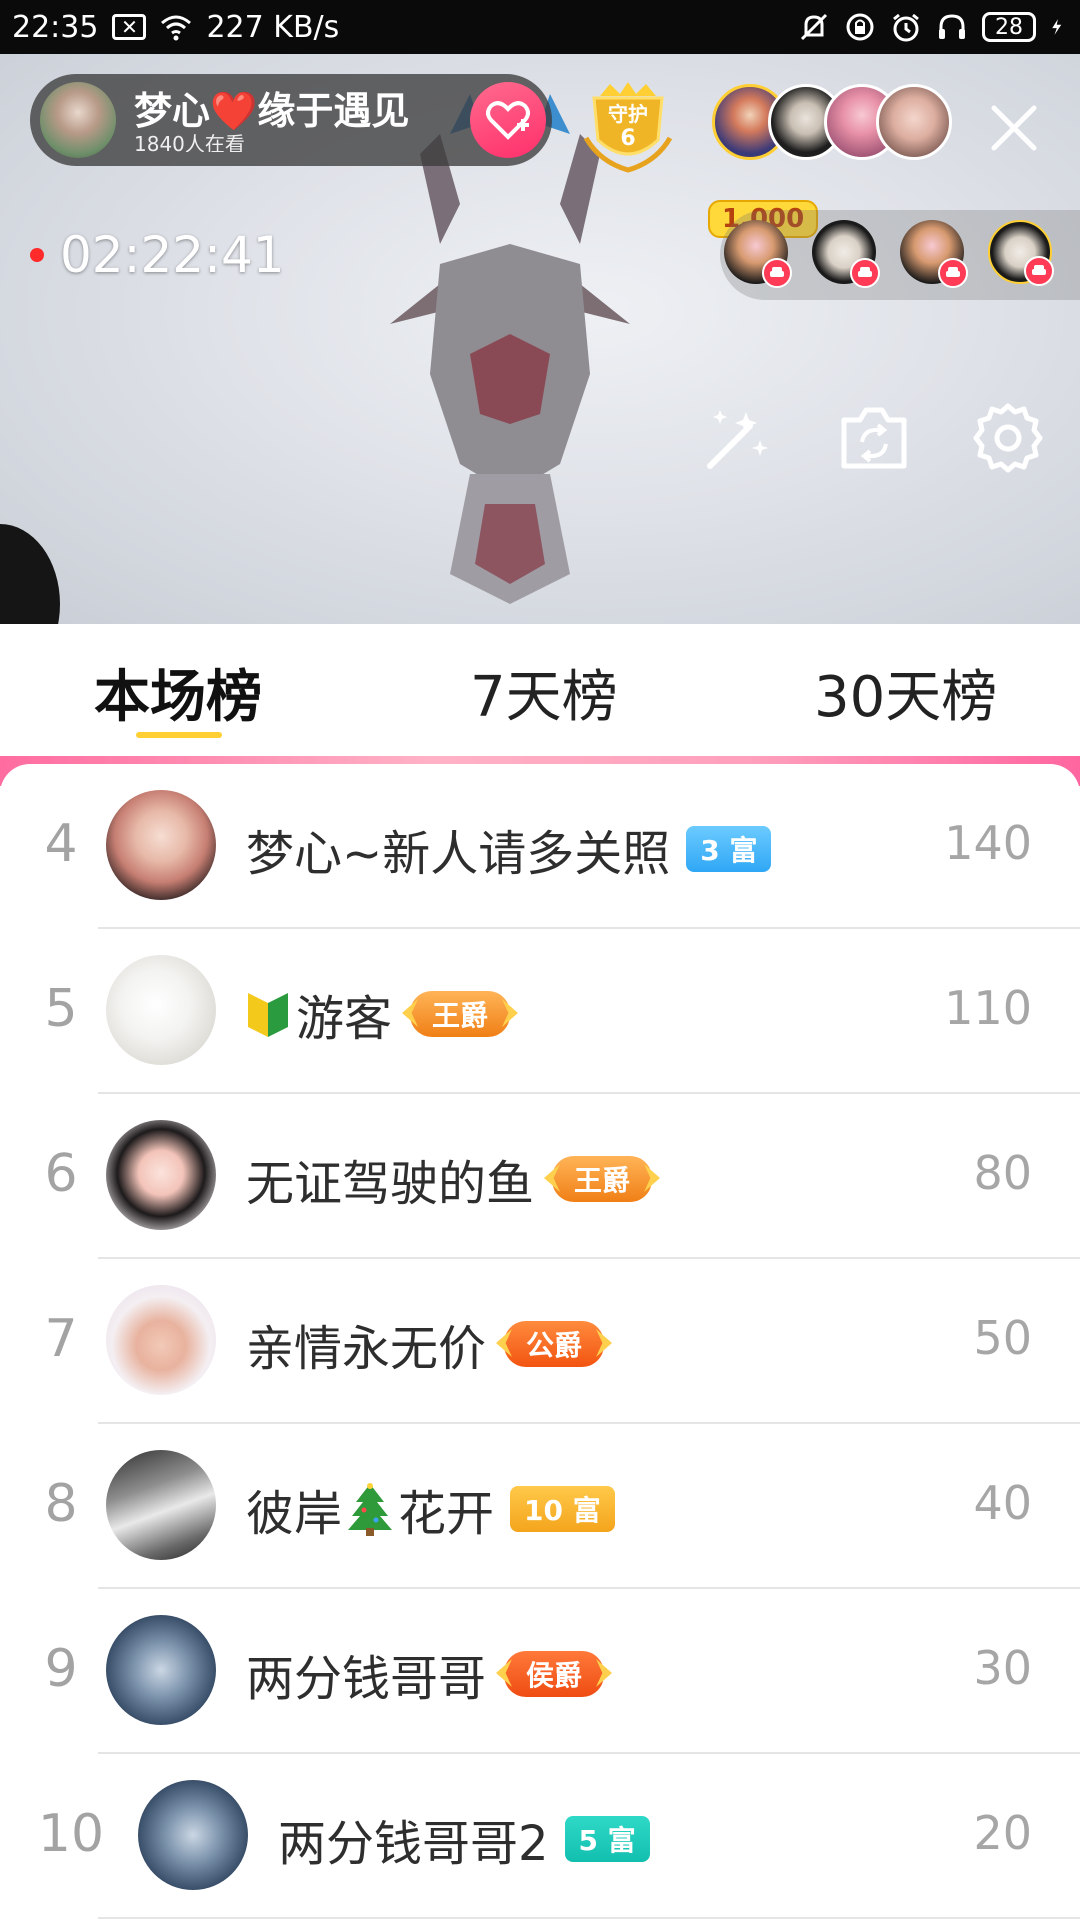 This screenshot has height=1920, width=1080. What do you see at coordinates (268, 1015) in the screenshot?
I see `beginner-mark-icon` at bounding box center [268, 1015].